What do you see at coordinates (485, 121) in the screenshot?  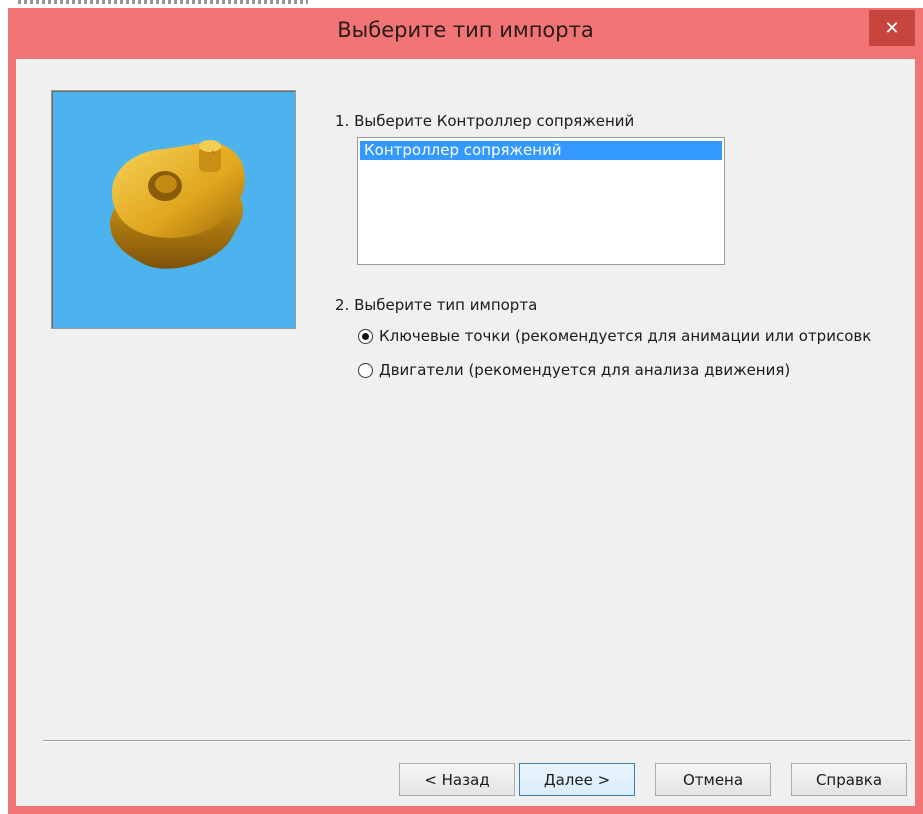 I see `section1-label: 1. Выберите Контроллер сопряжений` at bounding box center [485, 121].